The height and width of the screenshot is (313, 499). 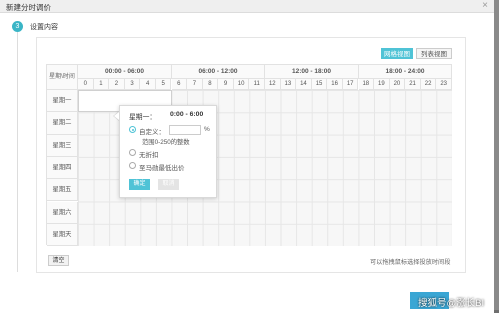 I want to click on grid-view-button: 网格视图, so click(x=397, y=53).